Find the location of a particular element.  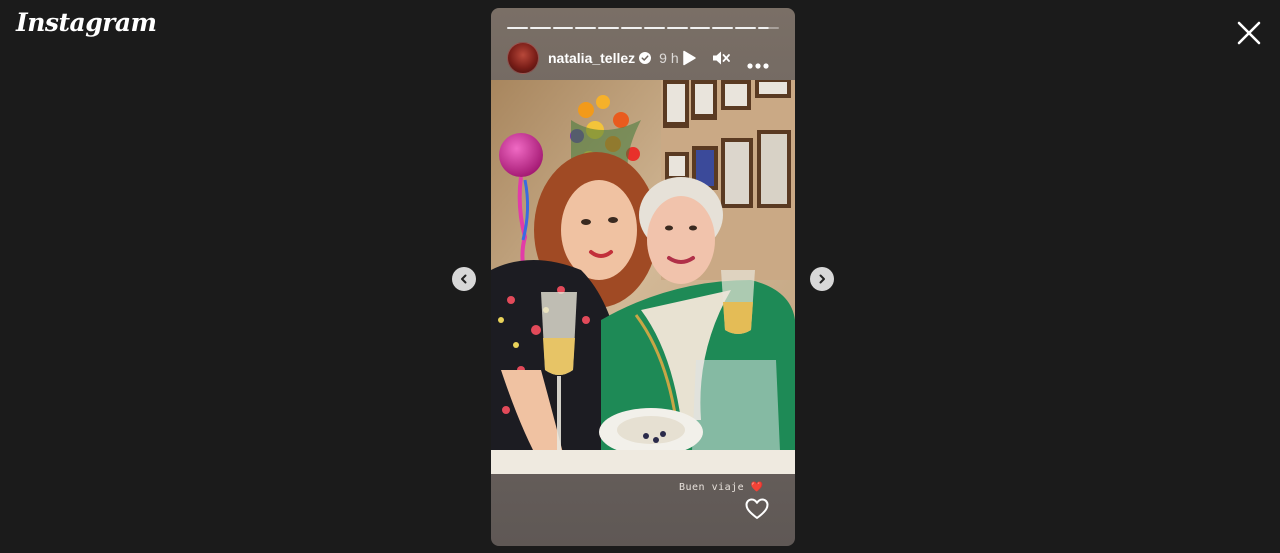

play-icon is located at coordinates (689, 58).